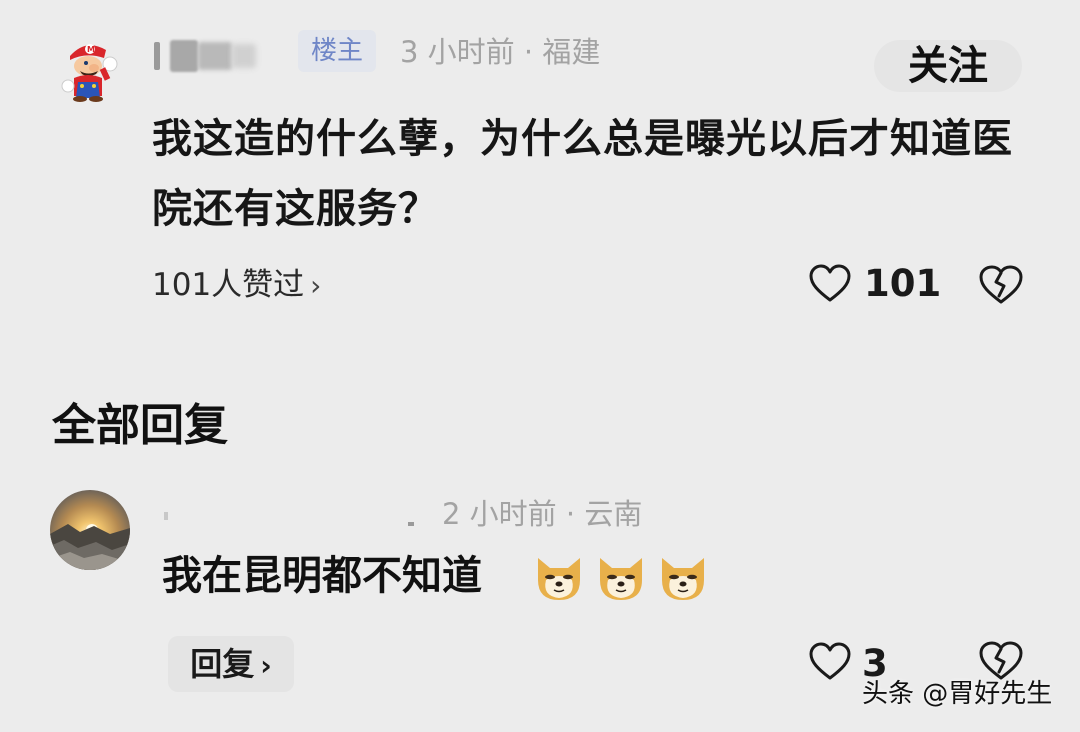 Image resolution: width=1080 pixels, height=732 pixels. What do you see at coordinates (322, 576) in the screenshot?
I see `reply-text: 我在昆明都不知道` at bounding box center [322, 576].